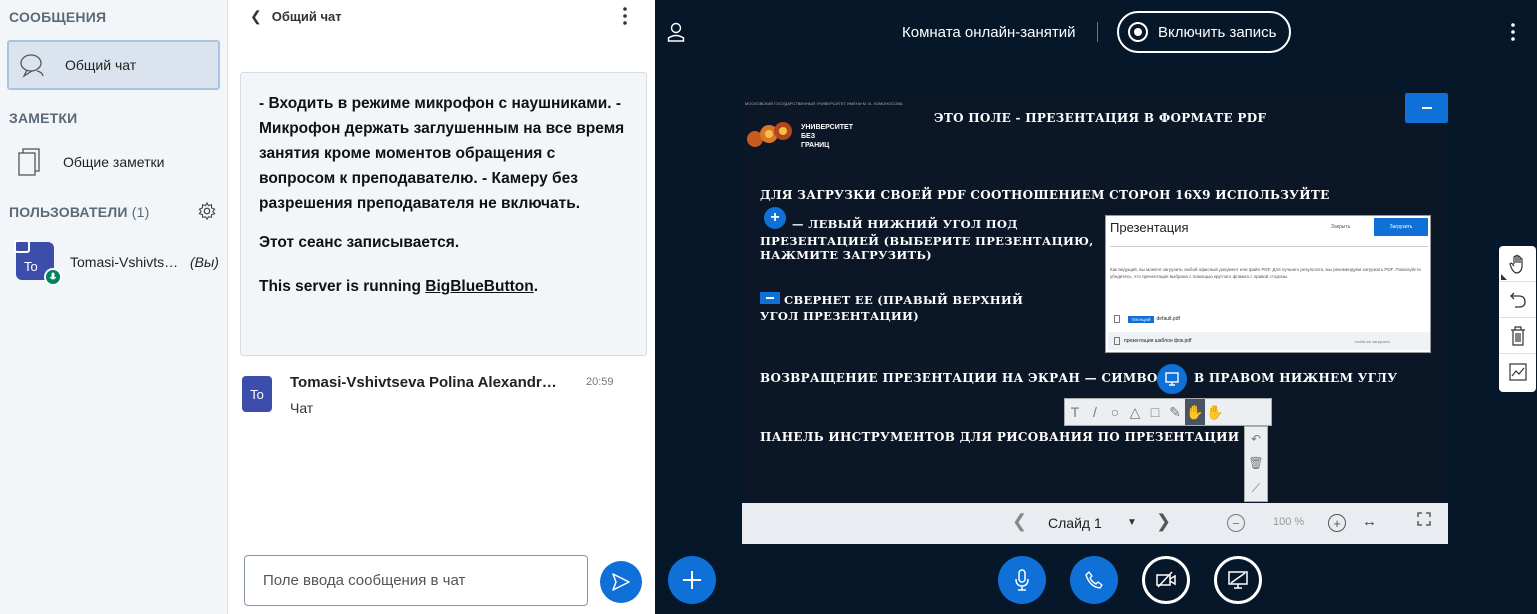  Describe the element at coordinates (204, 262) in the screenshot. I see `you-label: (Вы)` at that location.